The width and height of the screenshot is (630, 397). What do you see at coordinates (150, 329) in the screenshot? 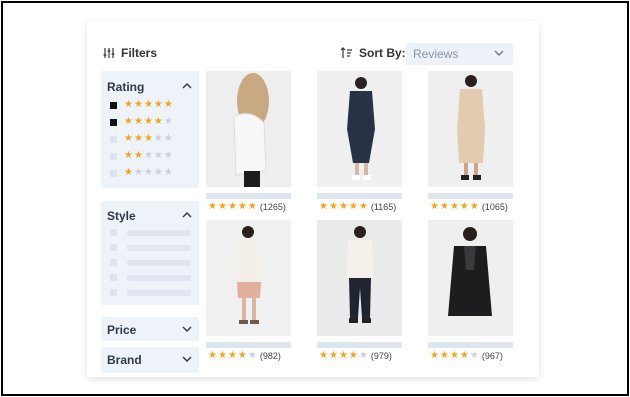
I see `price-filter-panel: Price` at bounding box center [150, 329].